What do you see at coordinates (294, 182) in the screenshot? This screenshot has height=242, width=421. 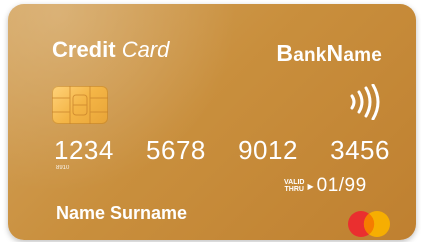 I see `valid-thru-line-1: VALID` at bounding box center [294, 182].